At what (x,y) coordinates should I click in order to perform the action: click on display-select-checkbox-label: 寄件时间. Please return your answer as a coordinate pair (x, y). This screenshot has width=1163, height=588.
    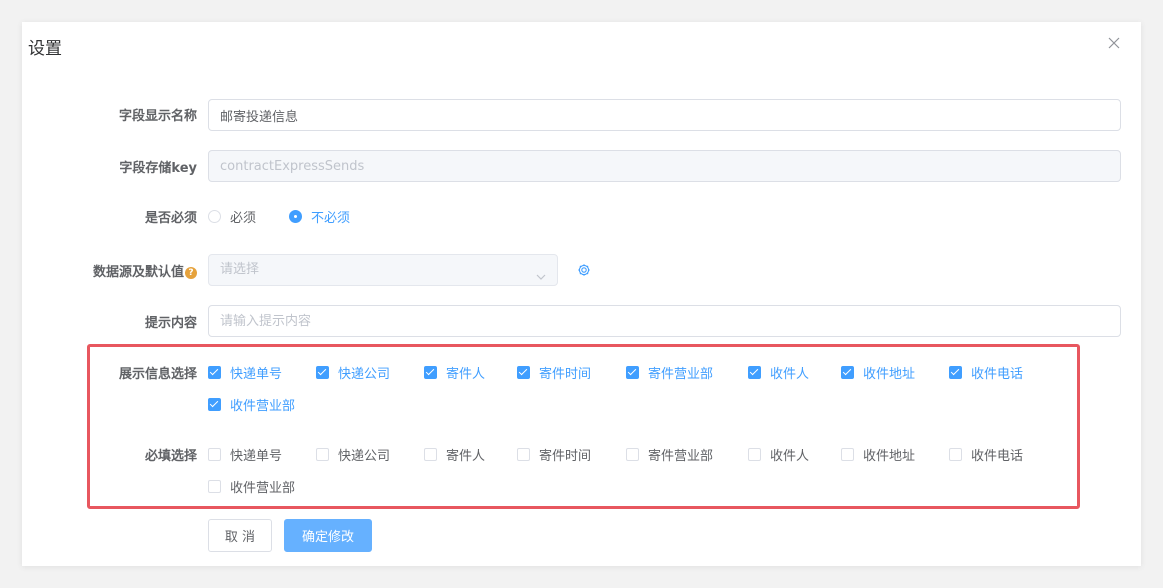
    Looking at the image, I should click on (565, 374).